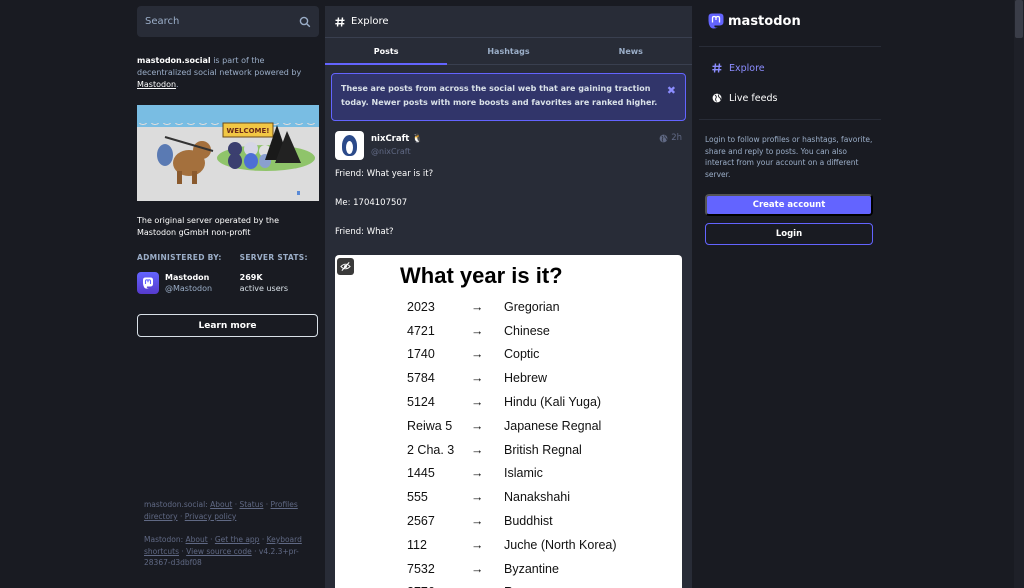  Describe the element at coordinates (512, 584) in the screenshot. I see `calendar-row: 2776→Roman` at that location.